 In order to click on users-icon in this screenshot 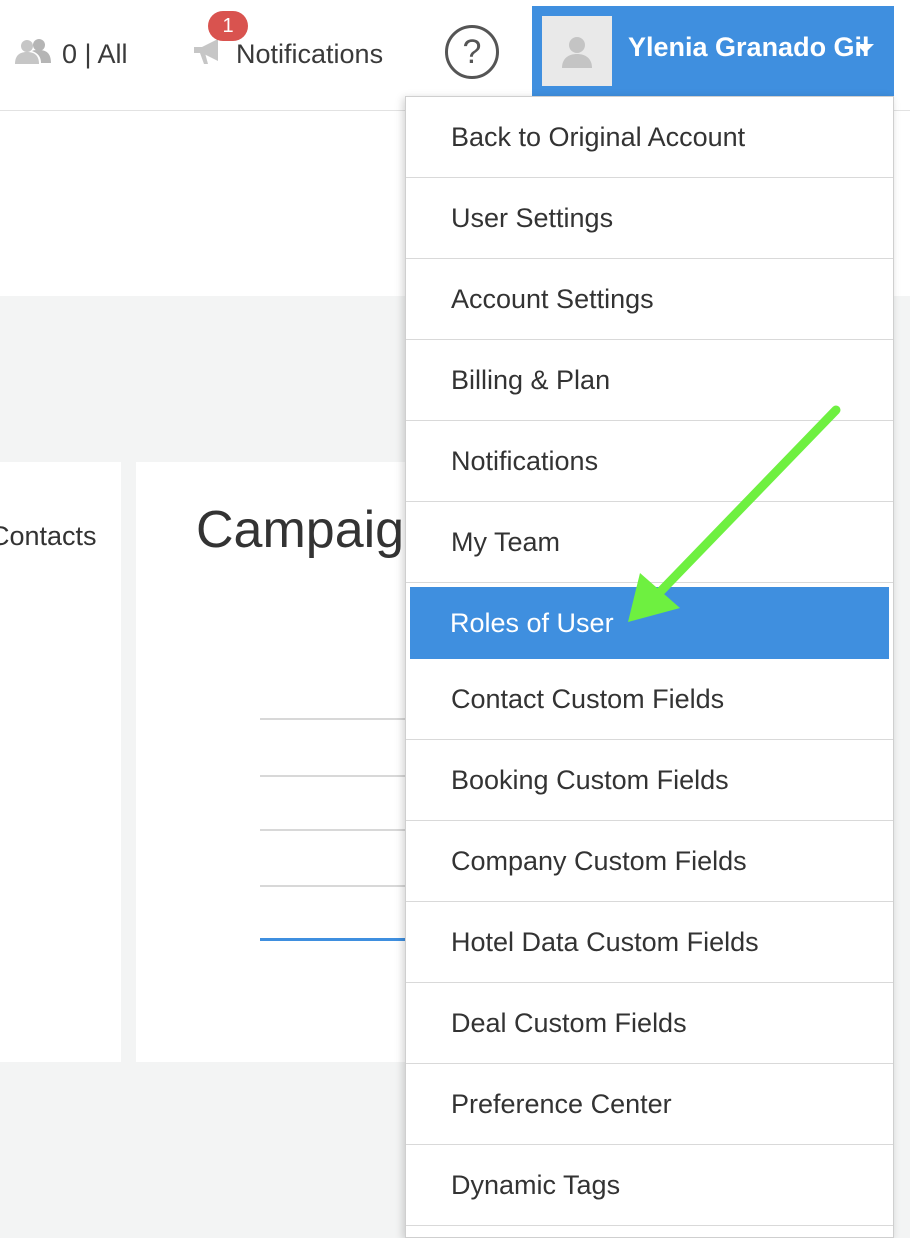, I will do `click(33, 54)`.